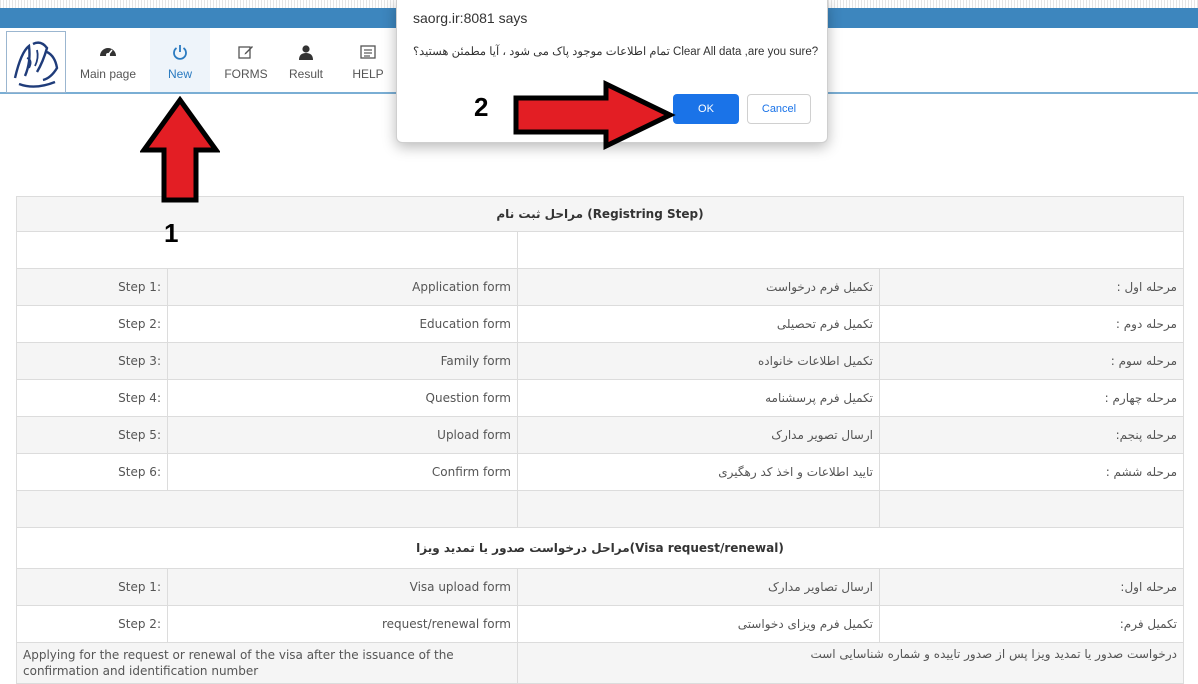  I want to click on form-link: Education form, so click(342, 324).